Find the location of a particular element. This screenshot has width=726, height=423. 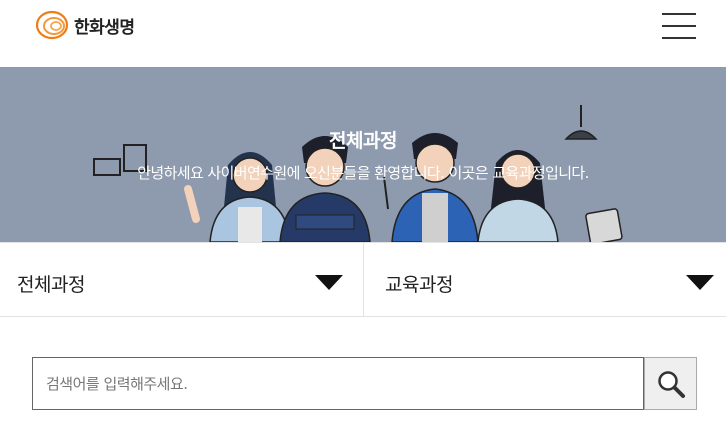

page-subtitle: 안녕하세요 사이버연수원에 오신분들을 환영합니다. 이곳은 교육과정입니다. is located at coordinates (363, 173).